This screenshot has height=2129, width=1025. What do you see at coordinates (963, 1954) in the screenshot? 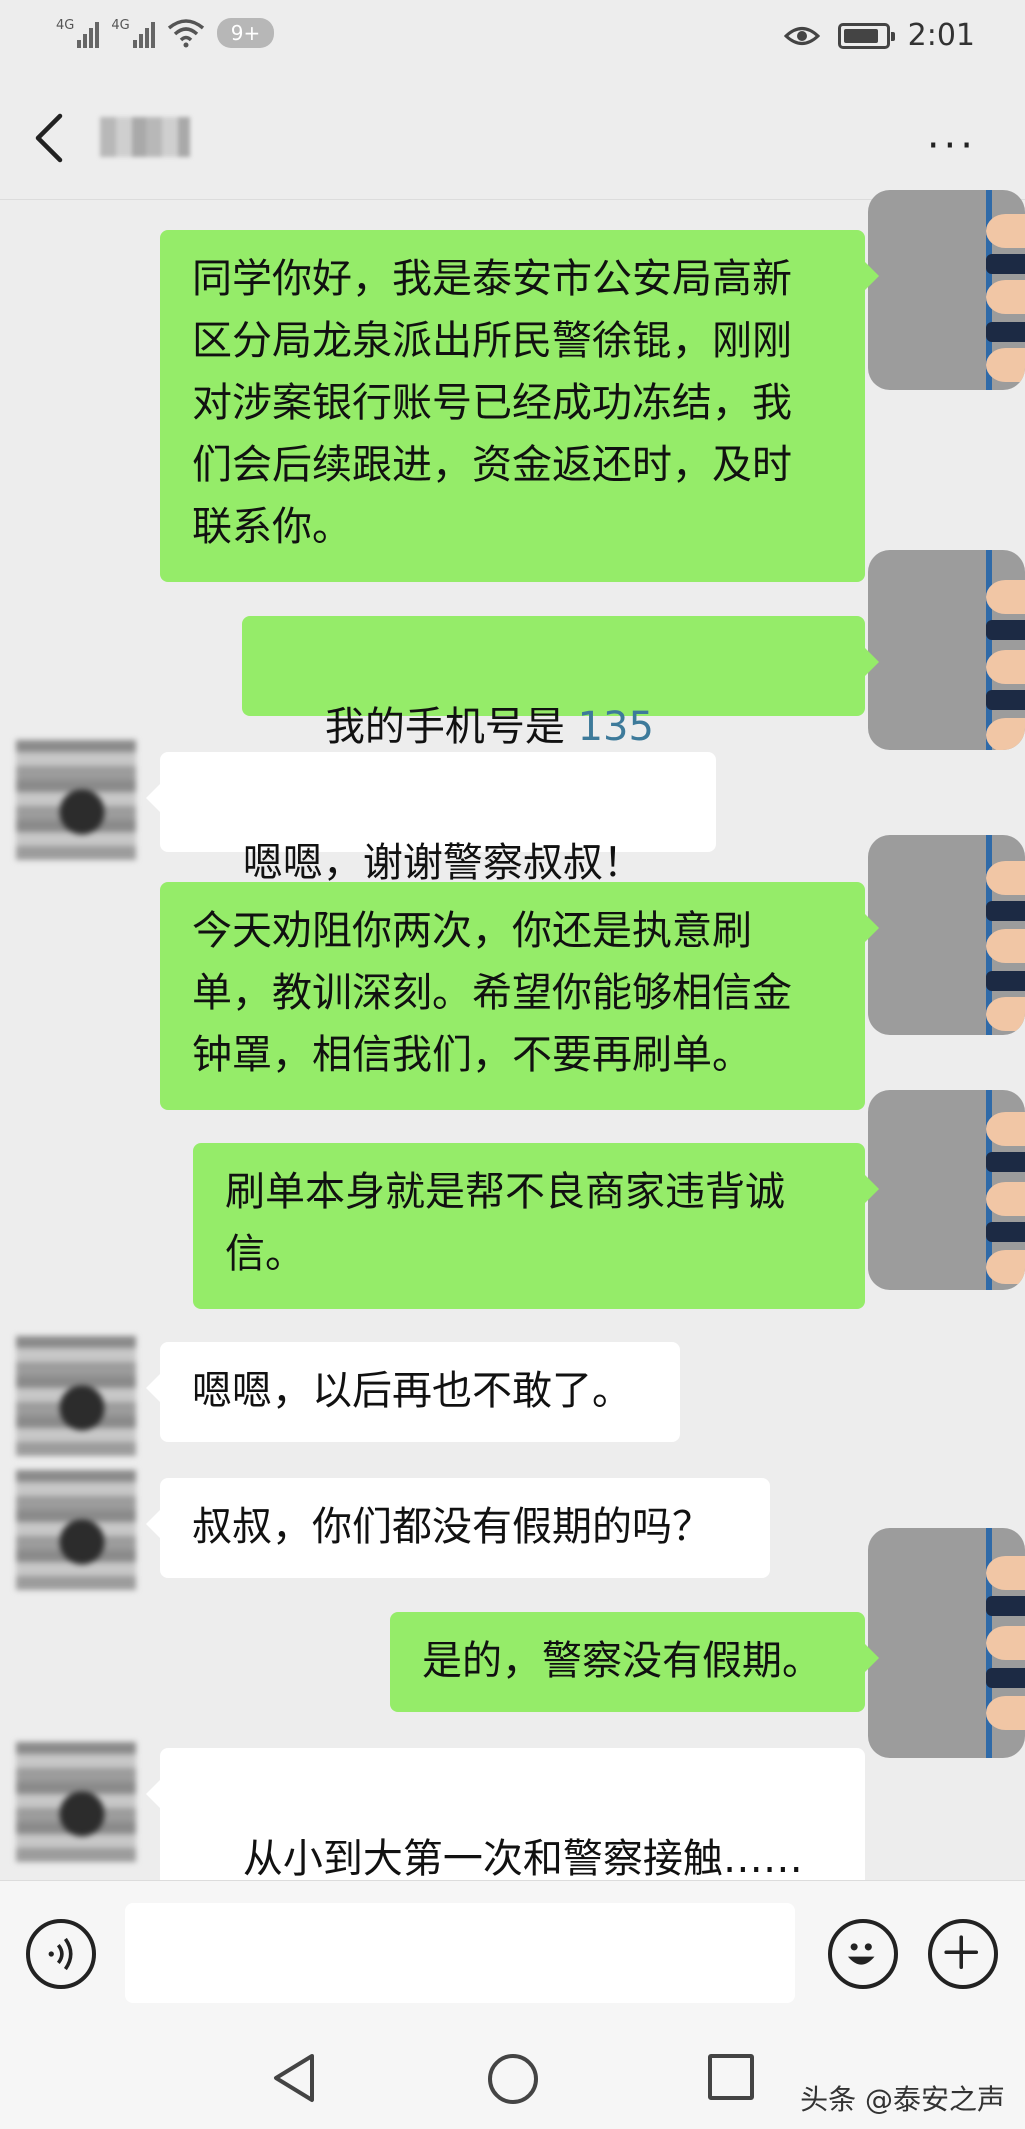
I see `plus-button` at bounding box center [963, 1954].